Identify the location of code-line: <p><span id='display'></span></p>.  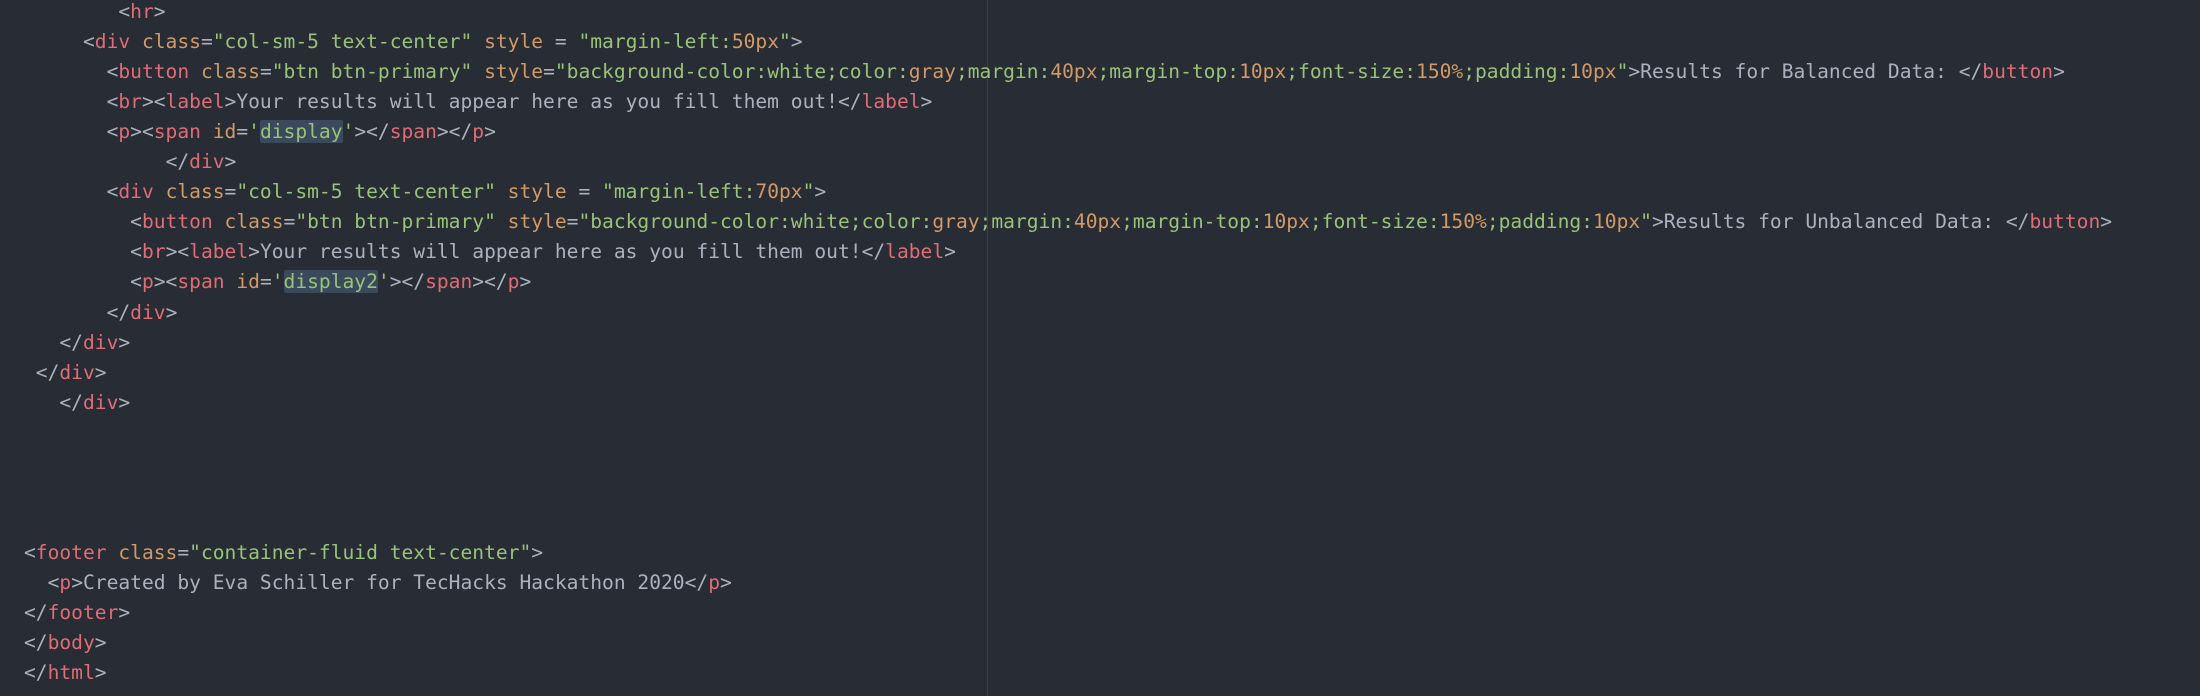
(260, 132).